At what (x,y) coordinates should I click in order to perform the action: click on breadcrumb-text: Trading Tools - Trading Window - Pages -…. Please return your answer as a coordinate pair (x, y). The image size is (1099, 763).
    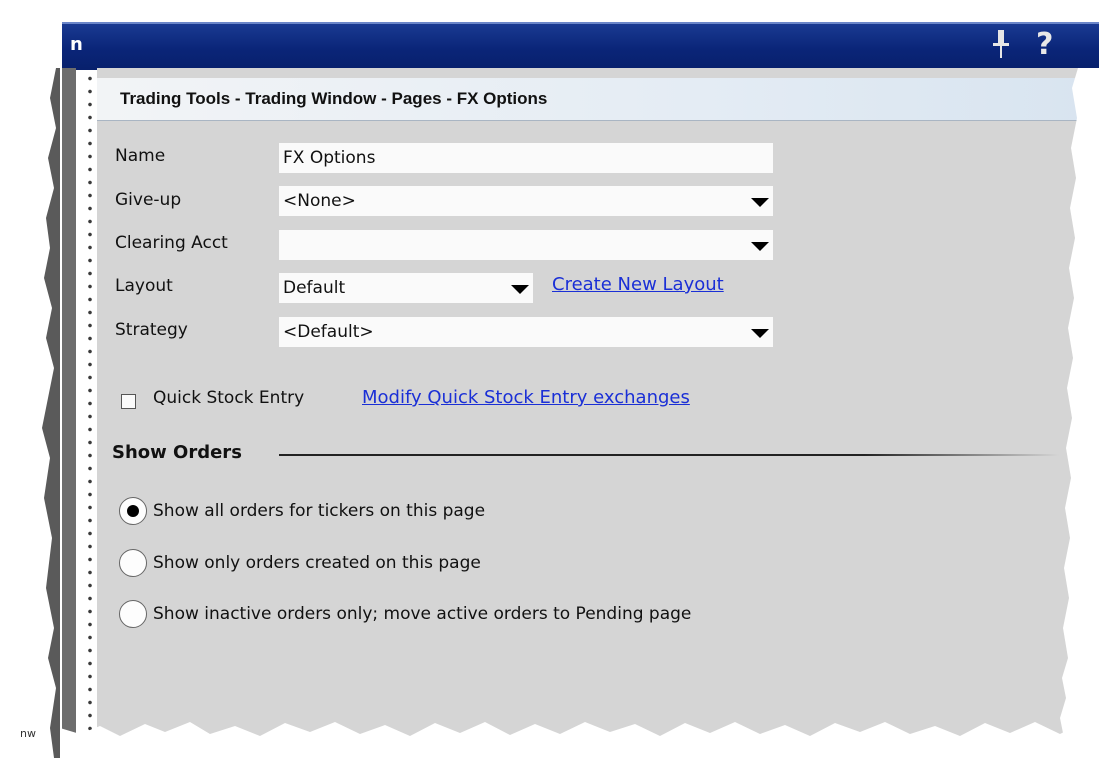
    Looking at the image, I should click on (334, 98).